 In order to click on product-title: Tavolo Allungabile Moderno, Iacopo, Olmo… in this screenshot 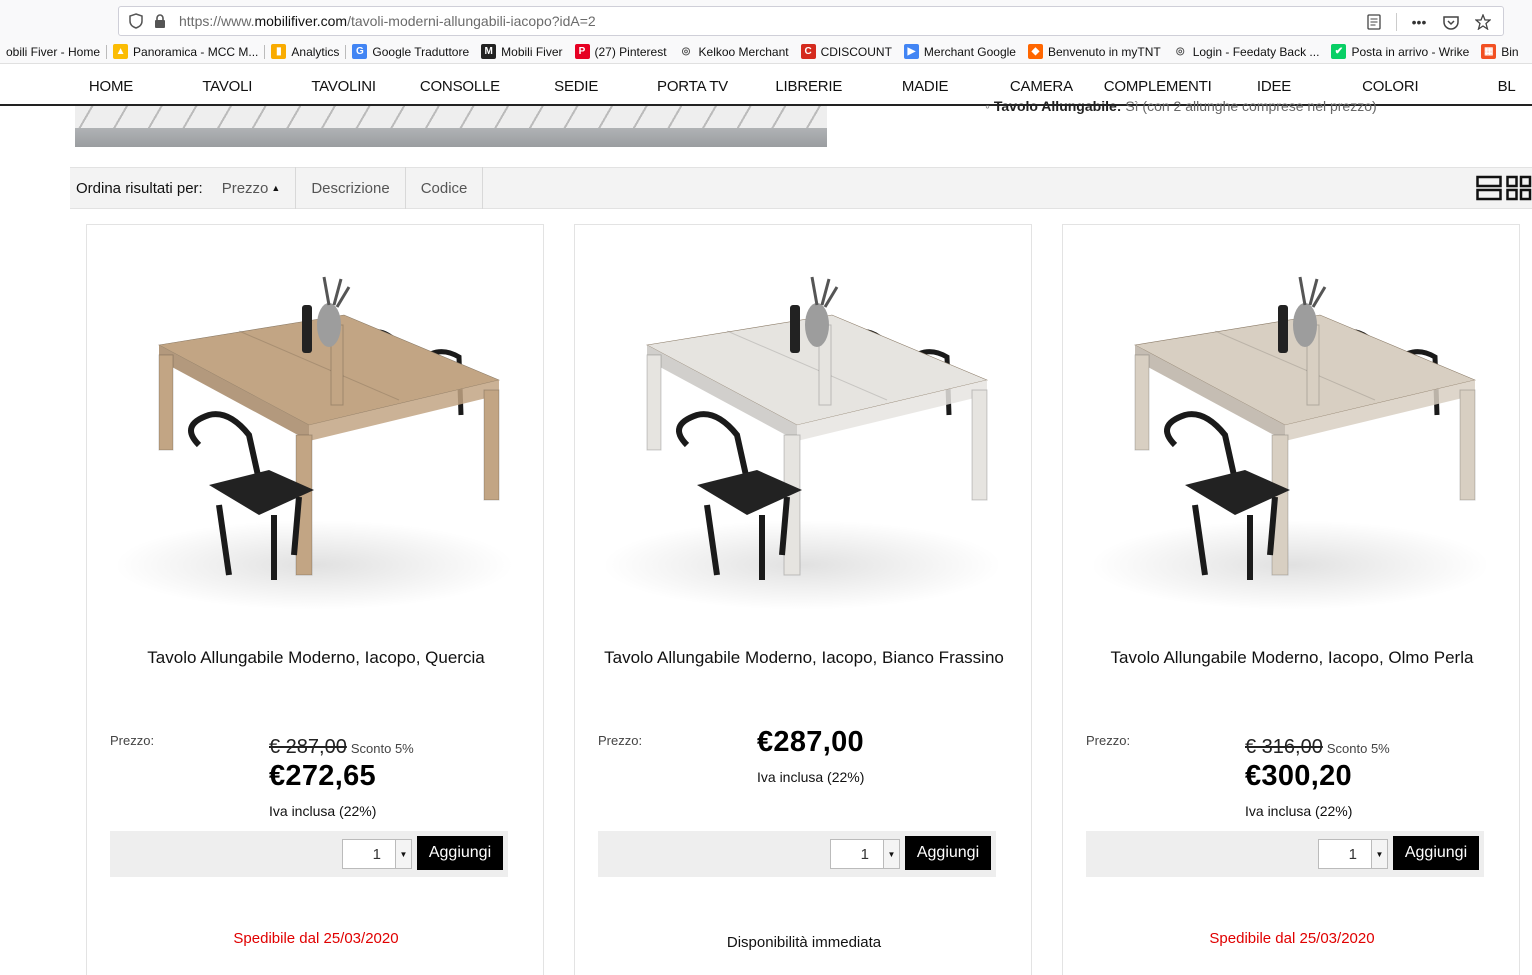, I will do `click(1292, 657)`.